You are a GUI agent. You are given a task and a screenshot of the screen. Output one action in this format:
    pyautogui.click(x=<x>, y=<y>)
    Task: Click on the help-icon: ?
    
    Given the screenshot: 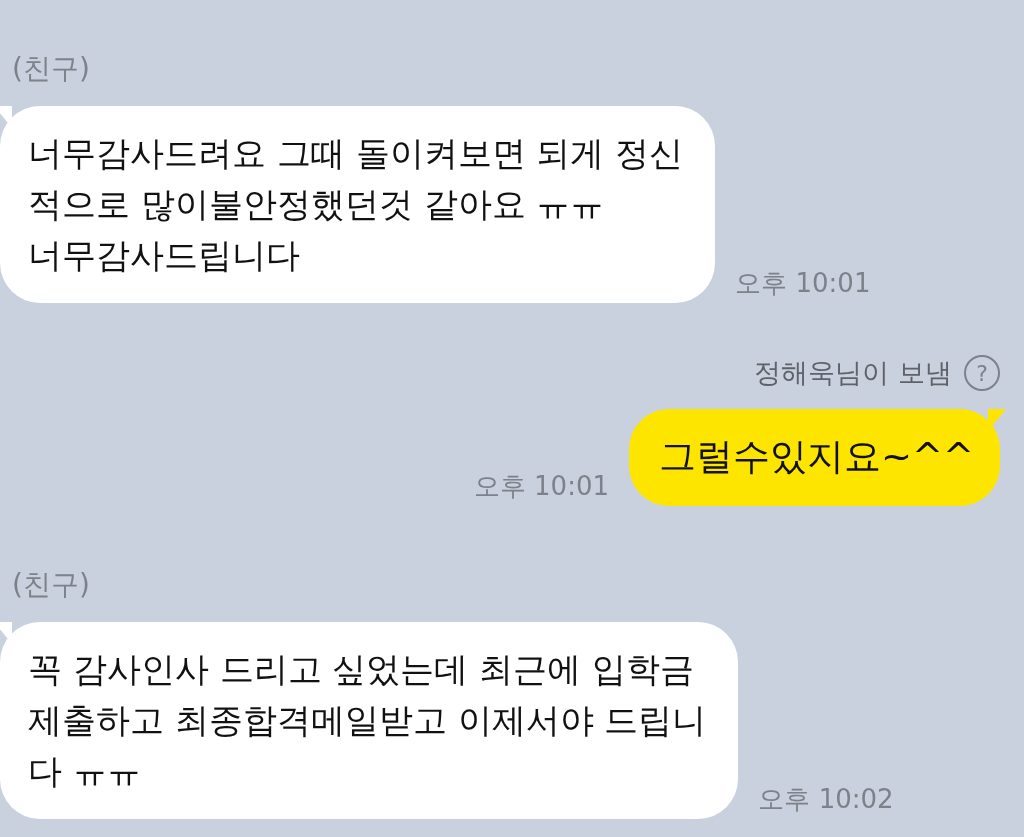 What is the action you would take?
    pyautogui.click(x=982, y=373)
    